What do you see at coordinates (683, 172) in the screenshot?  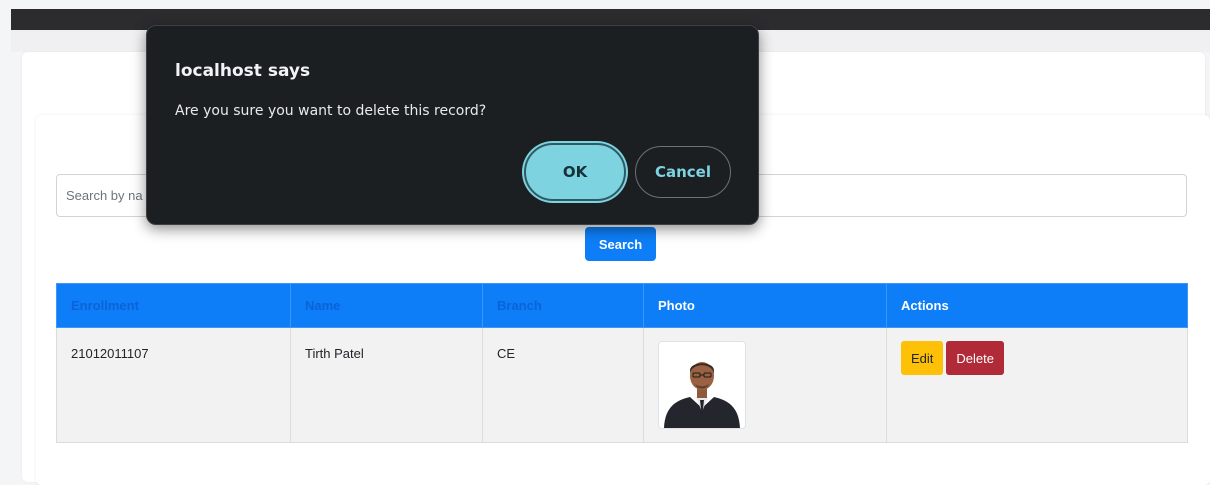 I see `dialog-cancel-button: Cancel` at bounding box center [683, 172].